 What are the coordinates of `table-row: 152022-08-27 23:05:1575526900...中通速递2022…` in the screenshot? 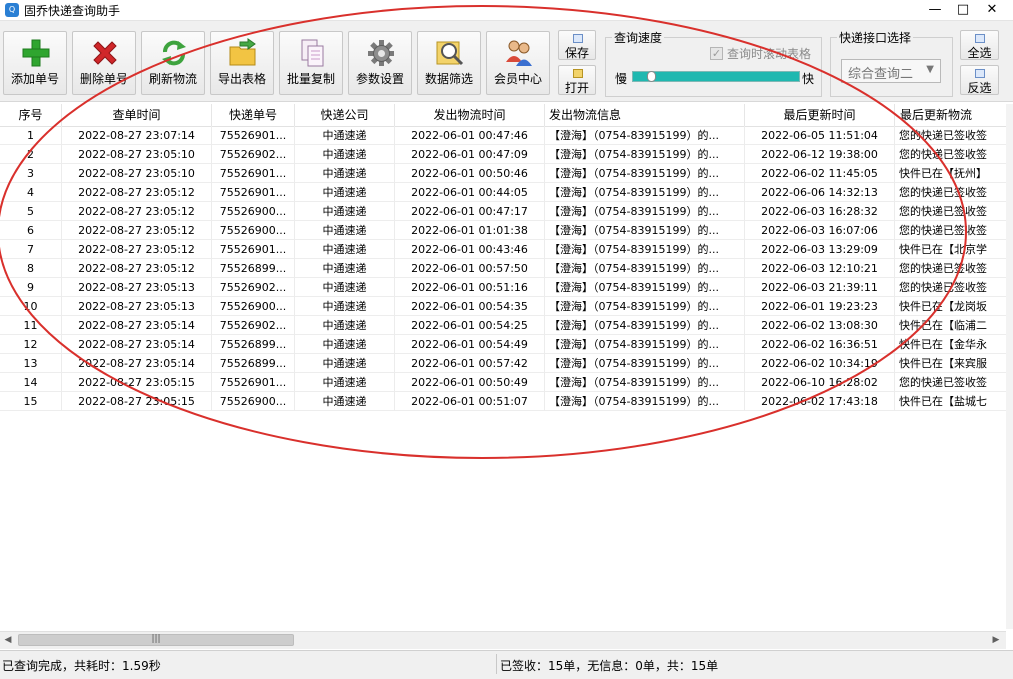 It's located at (503, 401).